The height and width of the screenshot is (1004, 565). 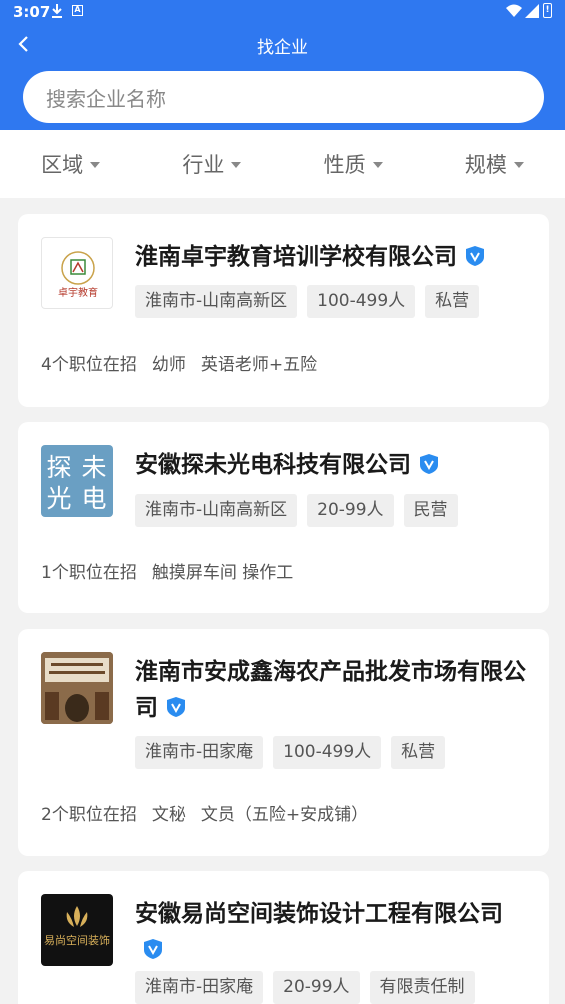 What do you see at coordinates (77, 10) in the screenshot?
I see `app-notification-icon: A` at bounding box center [77, 10].